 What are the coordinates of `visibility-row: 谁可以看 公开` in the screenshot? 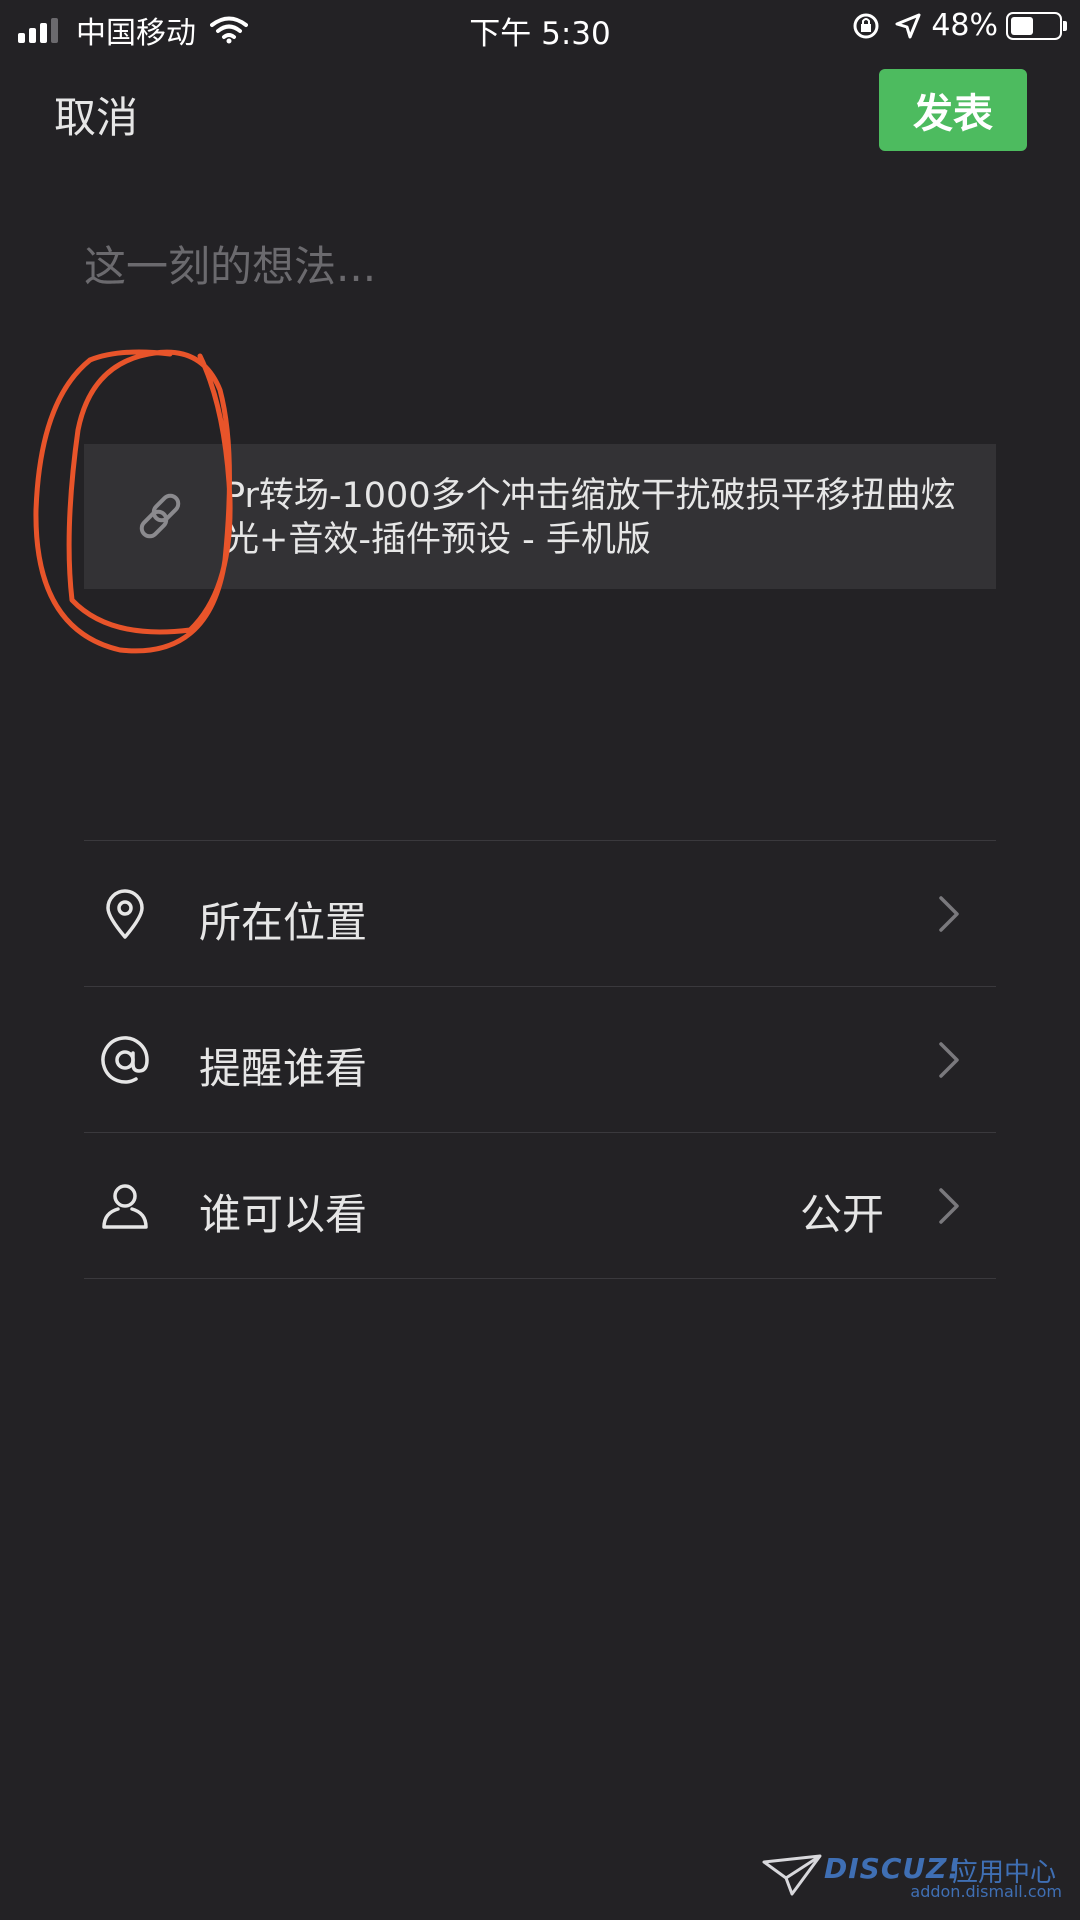 It's located at (540, 1206).